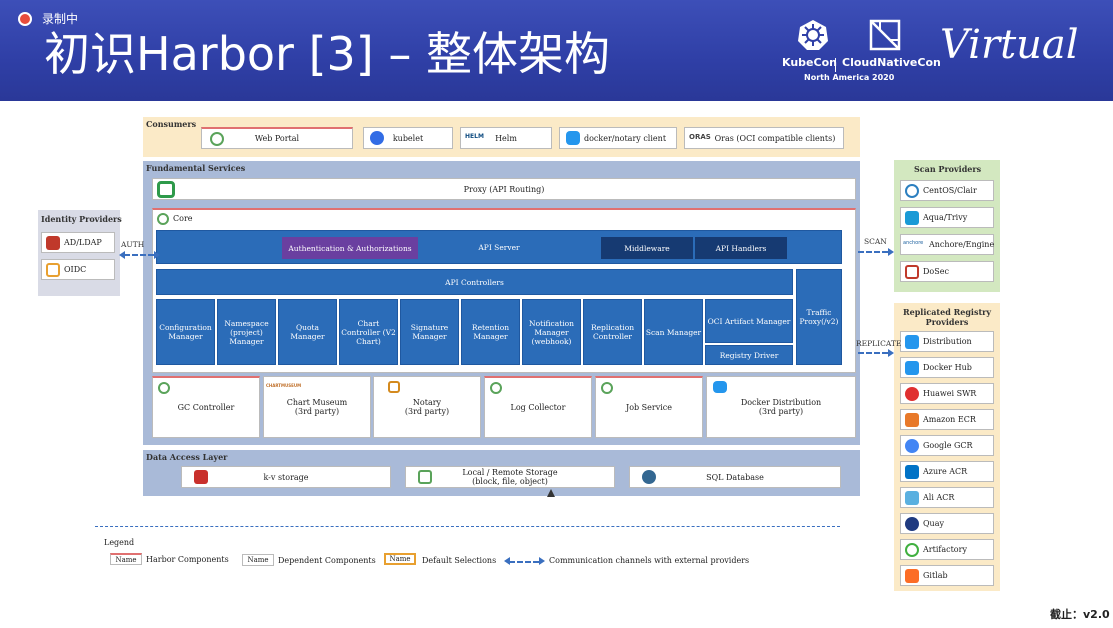 The image size is (1113, 628). What do you see at coordinates (649, 477) in the screenshot?
I see `postgresql-icon` at bounding box center [649, 477].